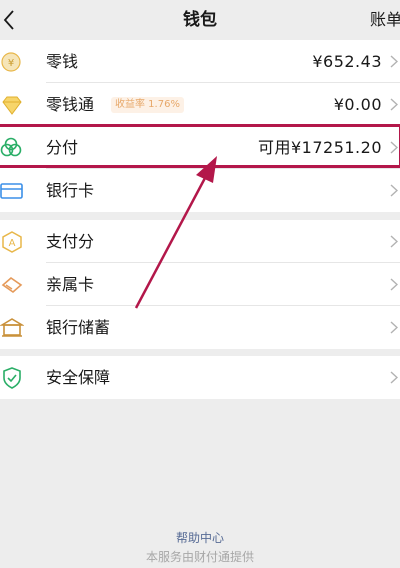 This screenshot has width=400, height=568. What do you see at coordinates (70, 241) in the screenshot?
I see `row-label: 支付分` at bounding box center [70, 241].